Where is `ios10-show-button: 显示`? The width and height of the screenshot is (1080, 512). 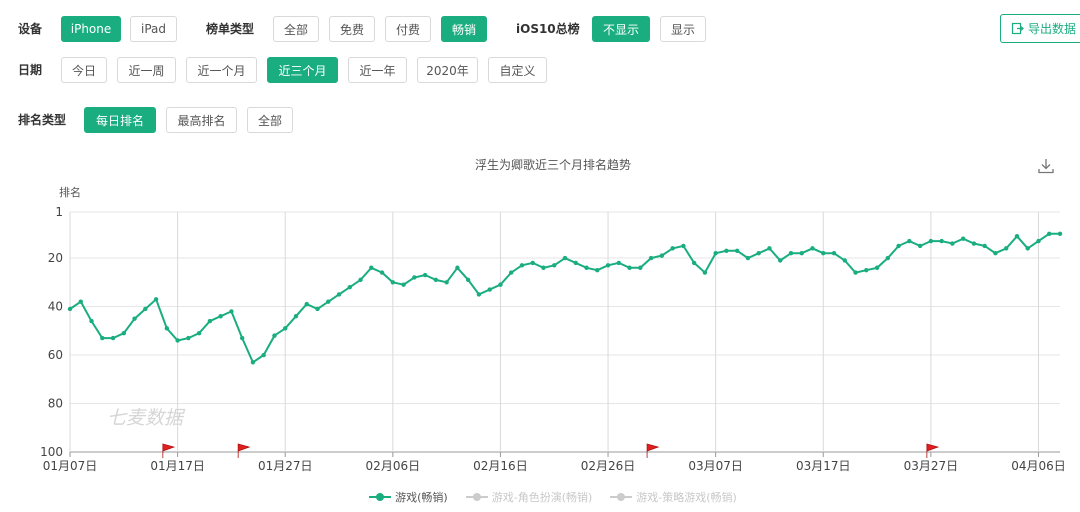
ios10-show-button: 显示 is located at coordinates (683, 29).